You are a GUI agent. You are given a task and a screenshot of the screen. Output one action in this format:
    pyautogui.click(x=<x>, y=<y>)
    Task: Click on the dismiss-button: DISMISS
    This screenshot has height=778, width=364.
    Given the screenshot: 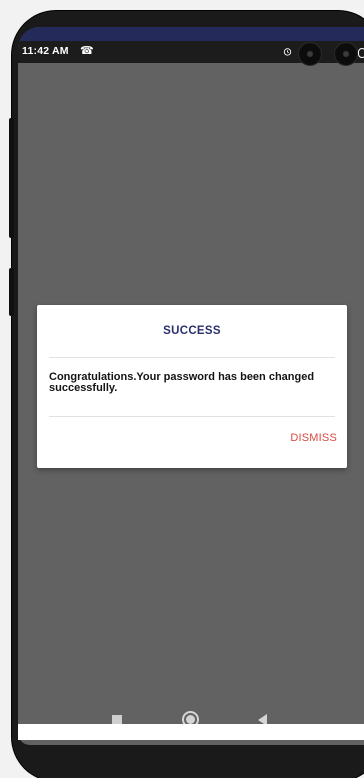 What is the action you would take?
    pyautogui.click(x=313, y=438)
    